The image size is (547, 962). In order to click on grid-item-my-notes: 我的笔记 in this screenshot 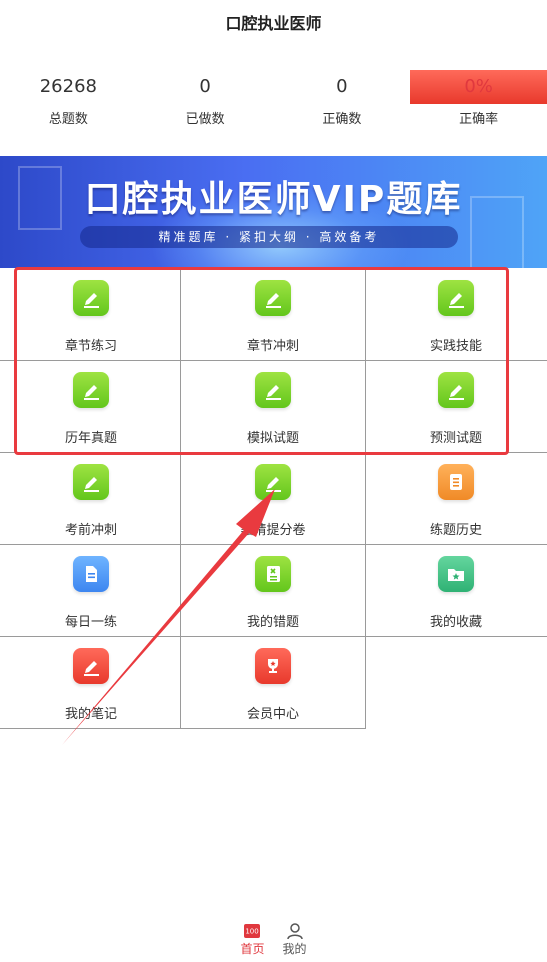, I will do `click(91, 682)`.